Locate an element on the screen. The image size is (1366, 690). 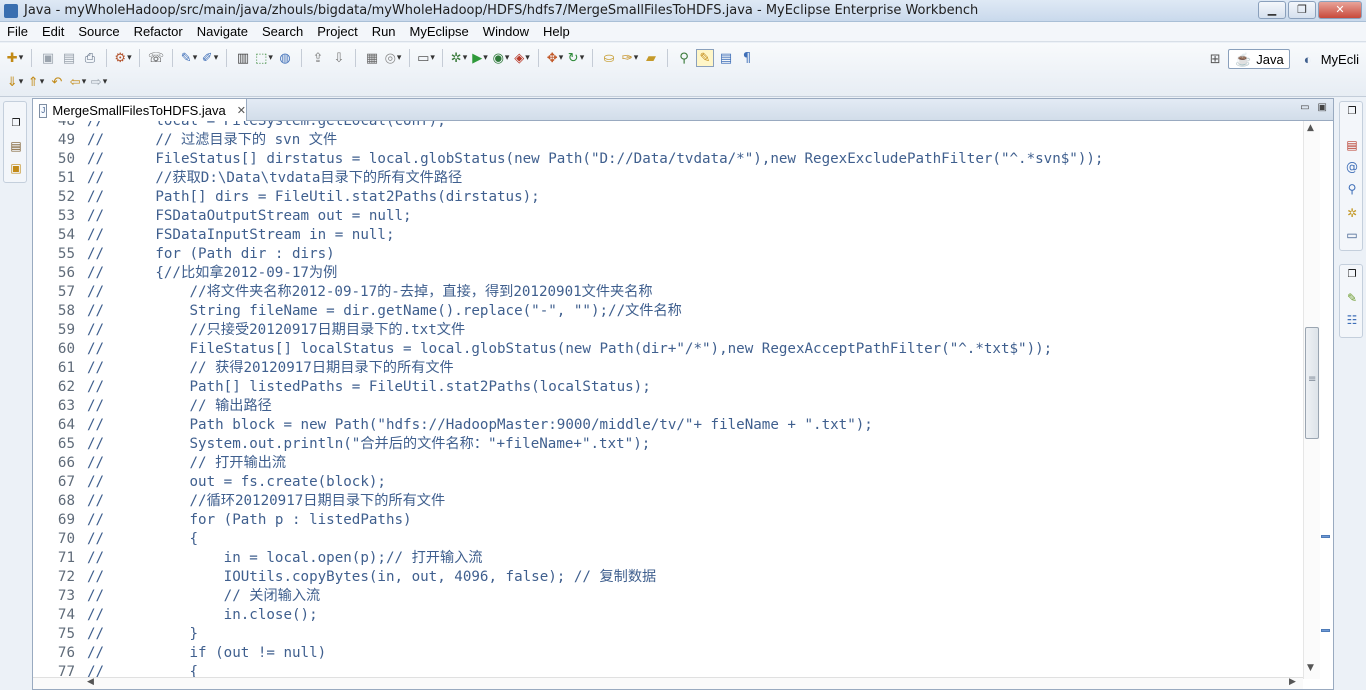
editor-tab-label: MergeSmallFilesToHDFS.java is located at coordinates (139, 110).